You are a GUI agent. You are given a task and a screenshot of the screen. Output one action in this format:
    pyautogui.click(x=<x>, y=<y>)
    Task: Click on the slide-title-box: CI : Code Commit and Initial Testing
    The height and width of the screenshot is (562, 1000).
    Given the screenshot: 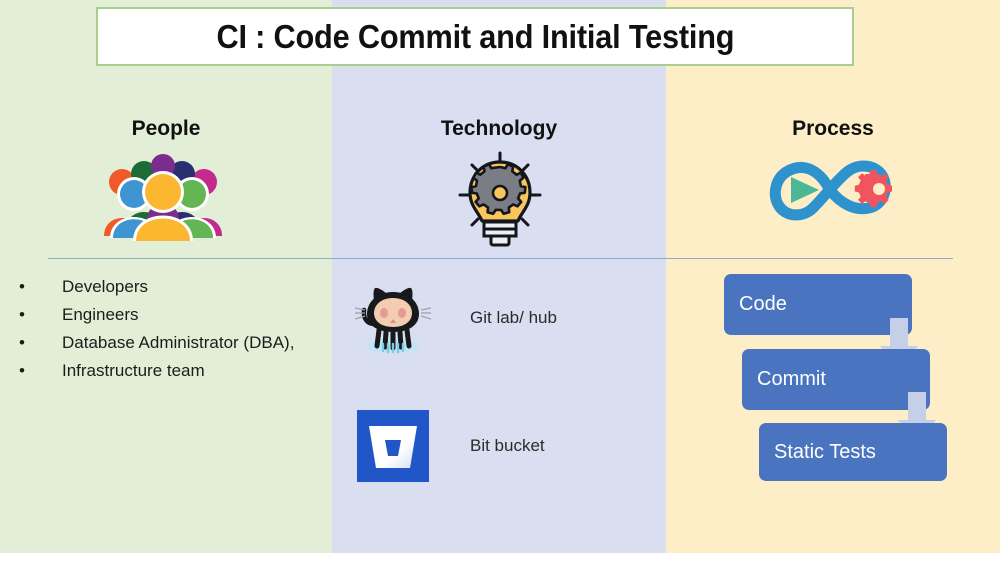 What is the action you would take?
    pyautogui.click(x=475, y=36)
    